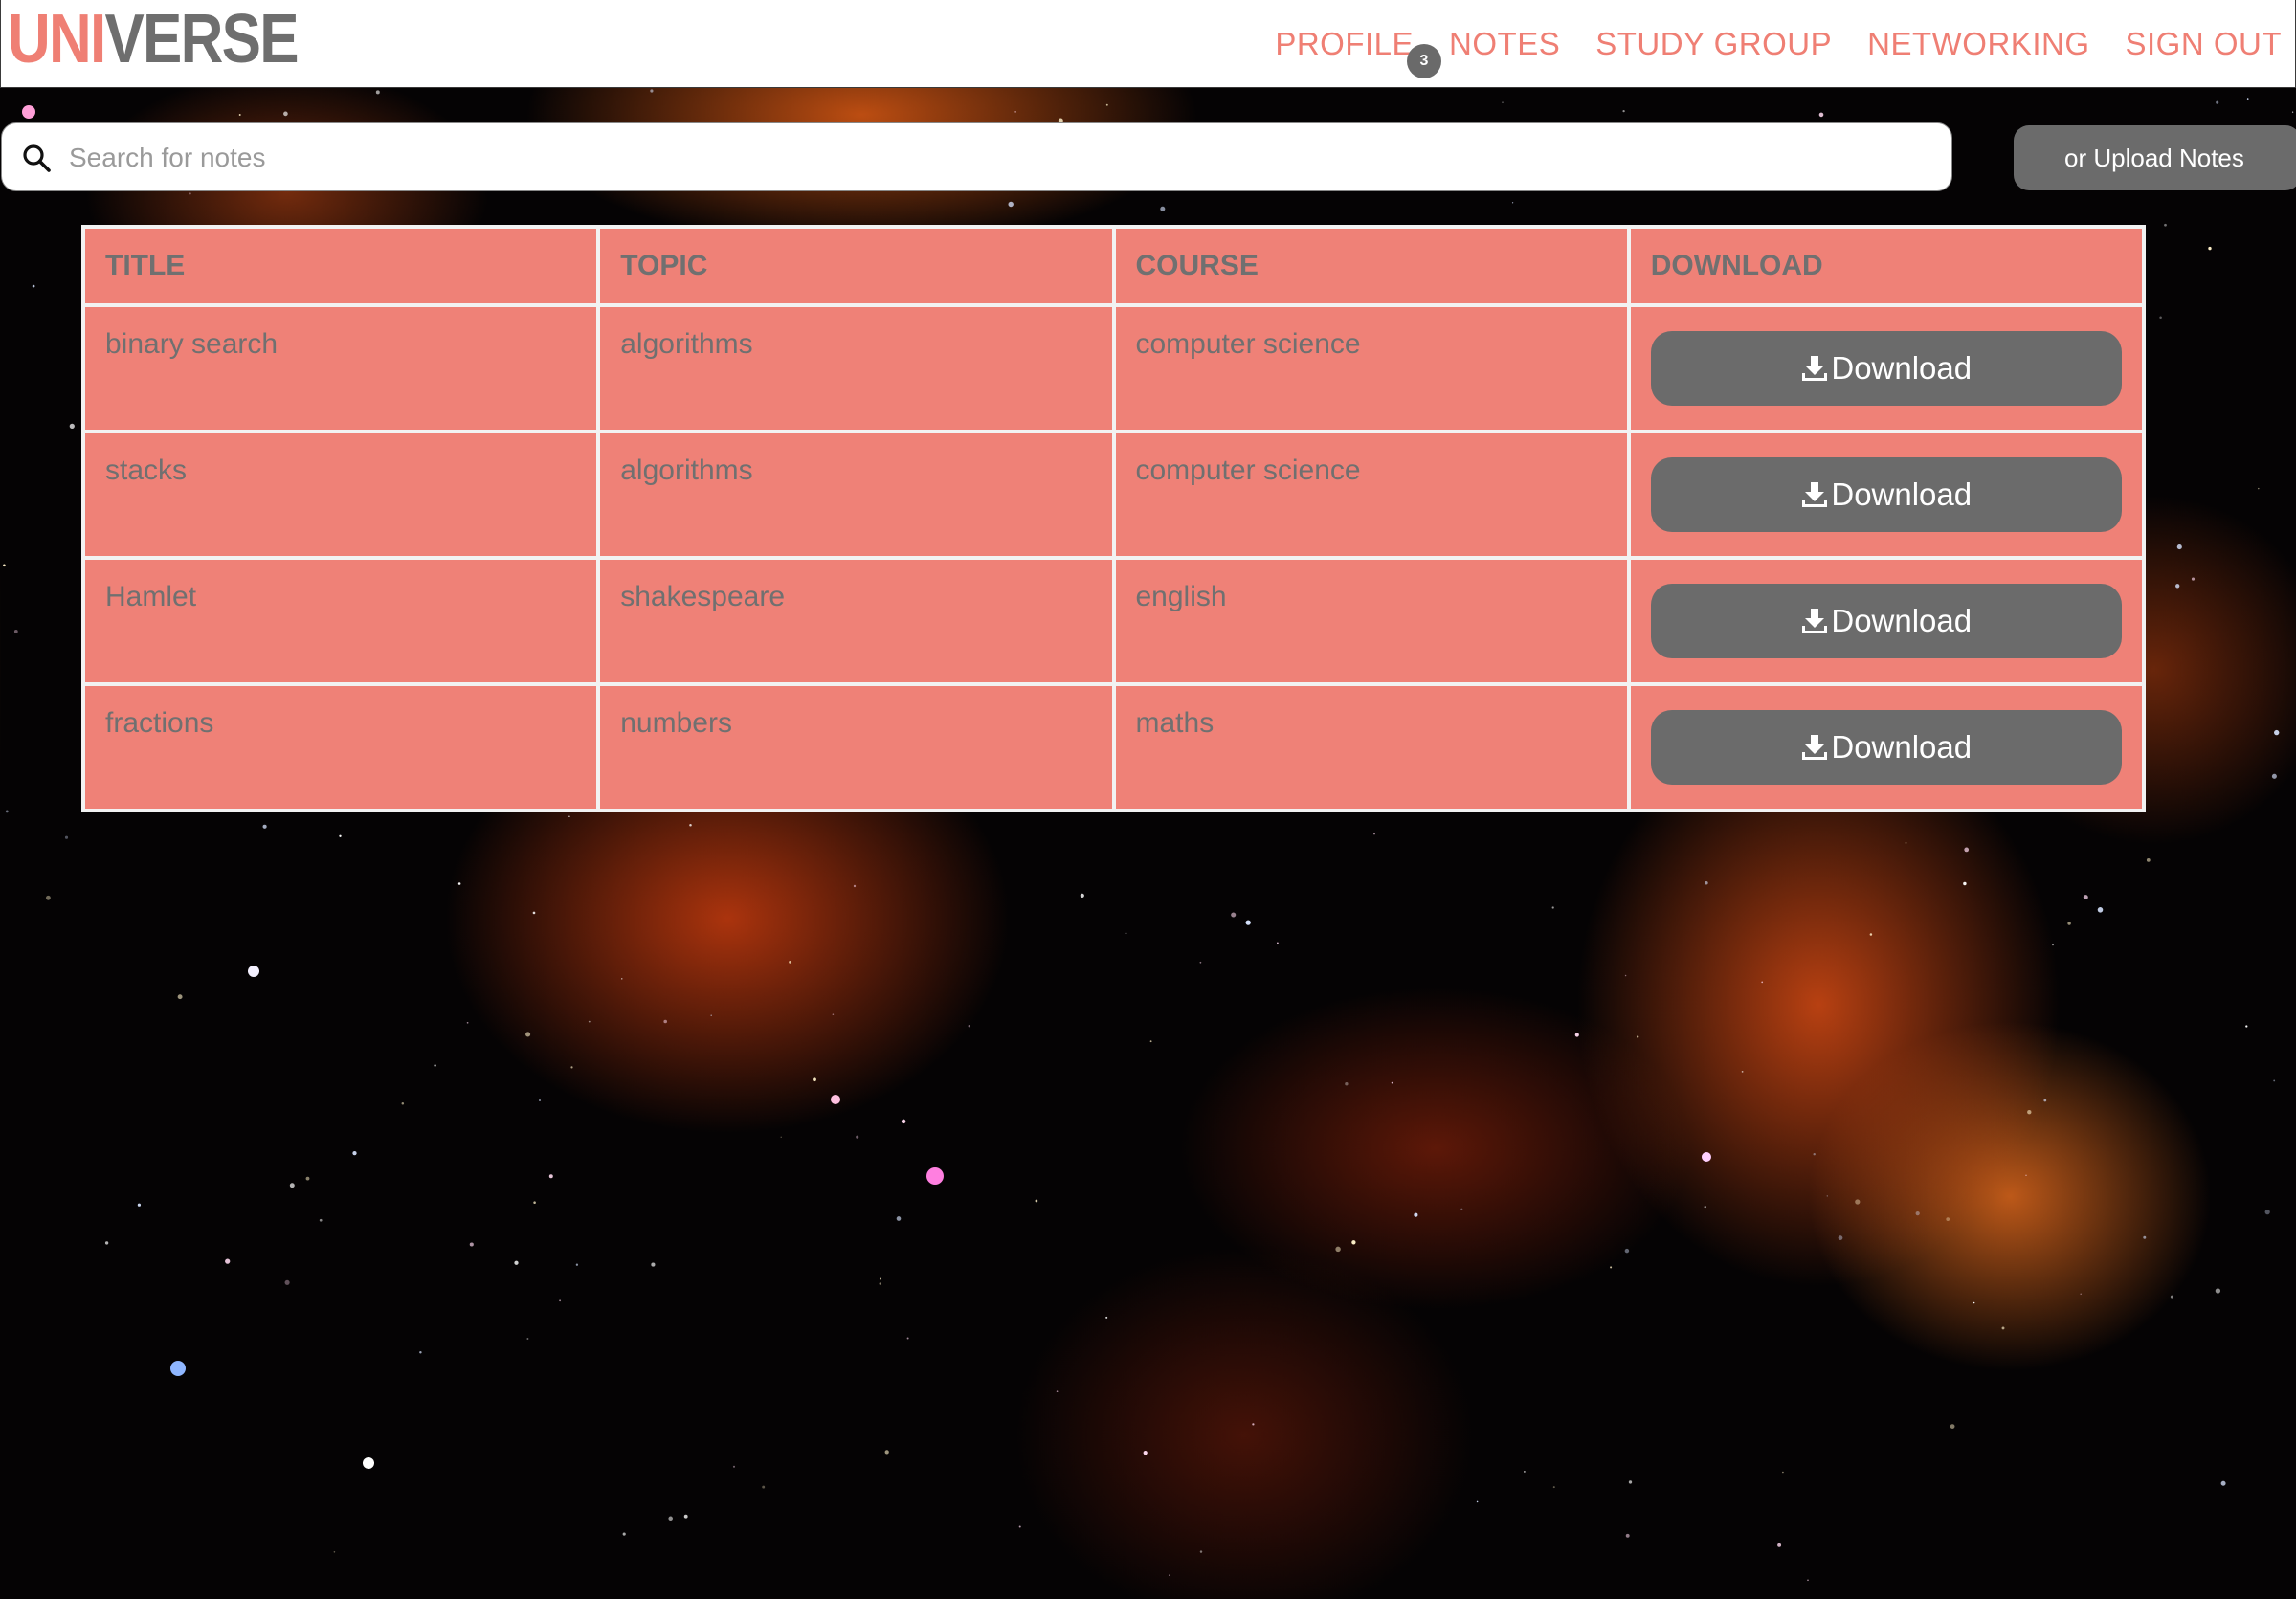 This screenshot has width=2296, height=1599. Describe the element at coordinates (201, 39) in the screenshot. I see `logo-part-verse: VERSE` at that location.